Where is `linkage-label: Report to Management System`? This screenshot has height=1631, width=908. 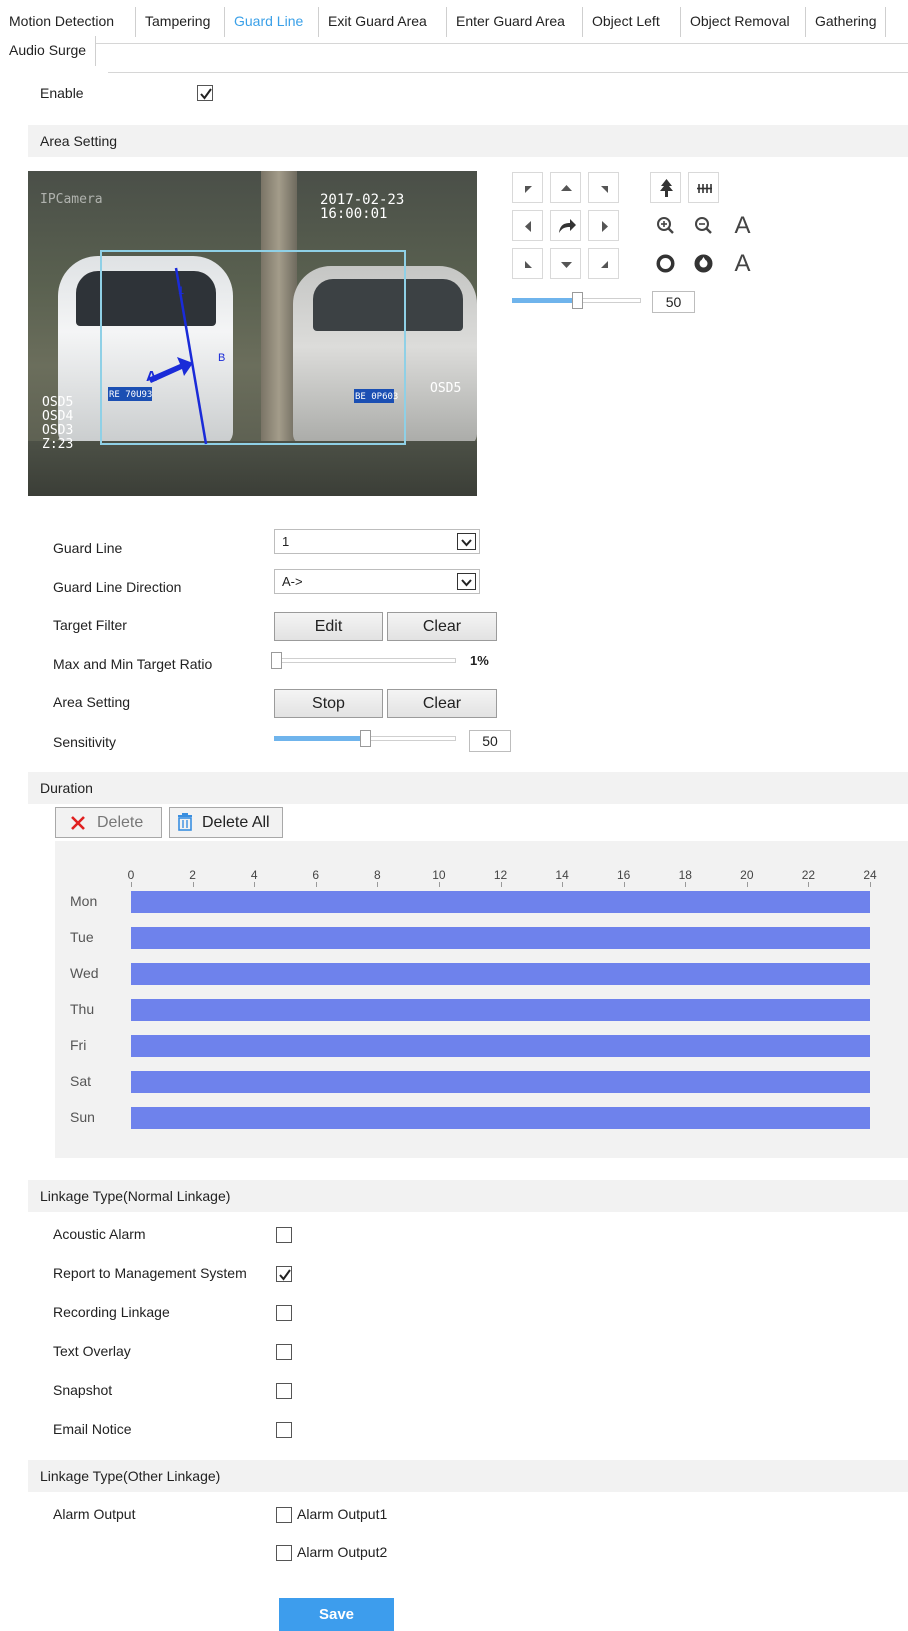
linkage-label: Report to Management System is located at coordinates (150, 1273).